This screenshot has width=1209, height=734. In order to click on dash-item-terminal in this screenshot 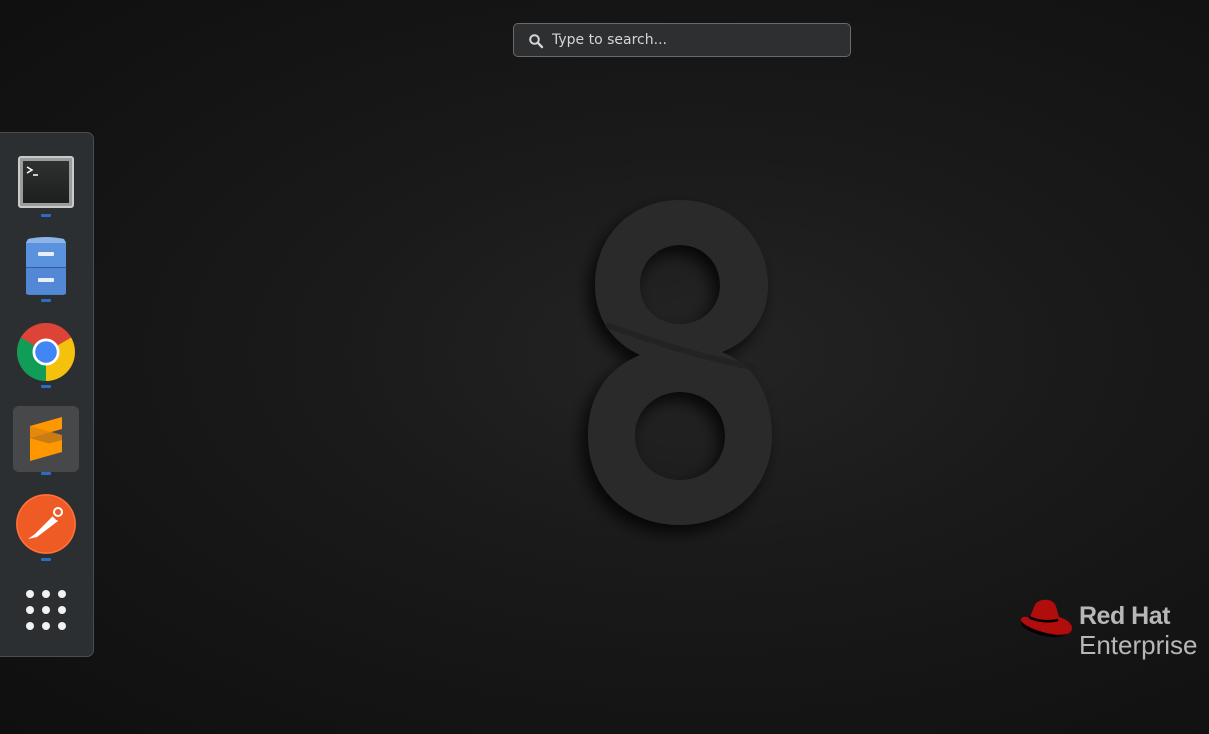, I will do `click(46, 182)`.